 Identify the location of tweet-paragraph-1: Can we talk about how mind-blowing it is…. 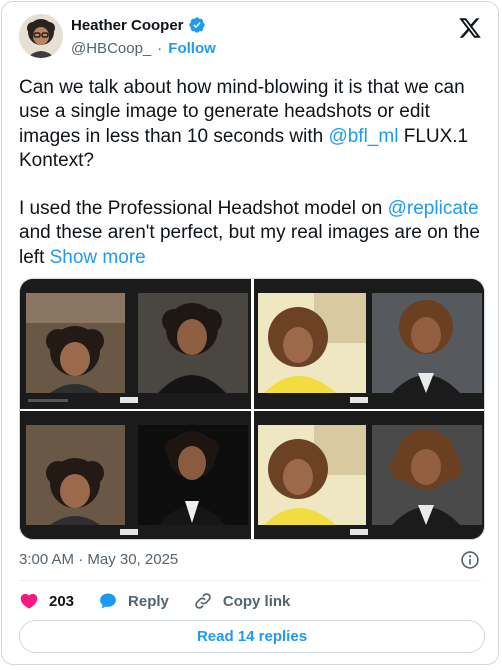
(253, 124).